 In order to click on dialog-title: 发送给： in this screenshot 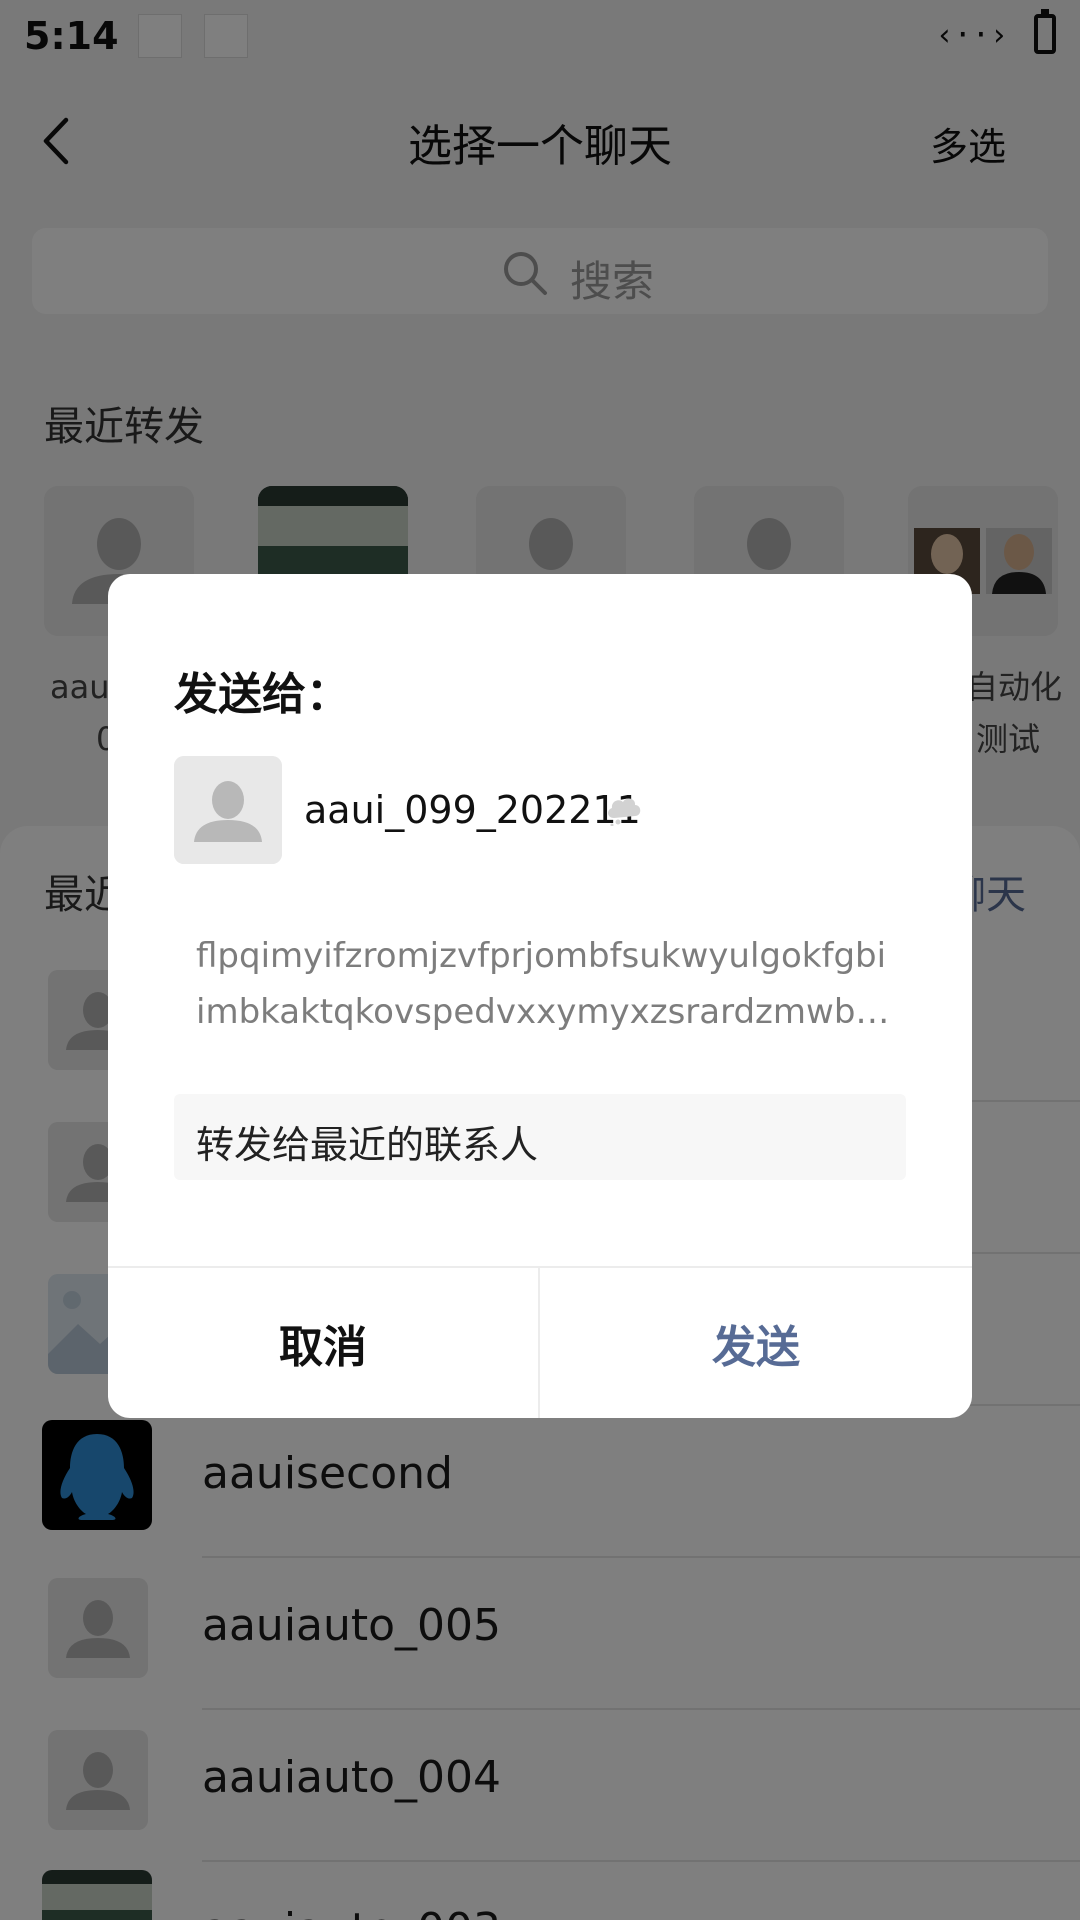, I will do `click(262, 694)`.